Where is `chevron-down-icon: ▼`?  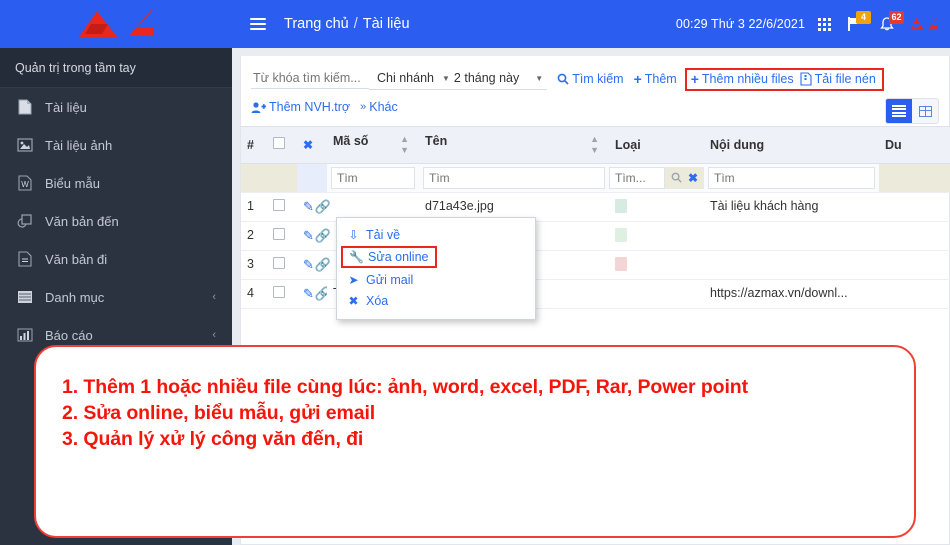 chevron-down-icon: ▼ is located at coordinates (539, 78).